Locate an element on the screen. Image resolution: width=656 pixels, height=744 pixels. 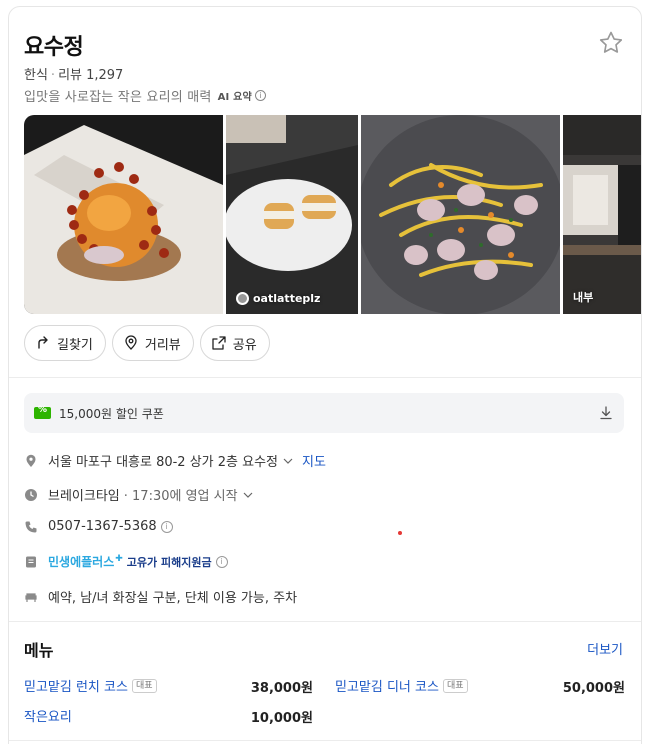
amenities-row: 예약, 남/녀 화장실 구분, 단체 이용 가능, 주차 is located at coordinates (160, 596).